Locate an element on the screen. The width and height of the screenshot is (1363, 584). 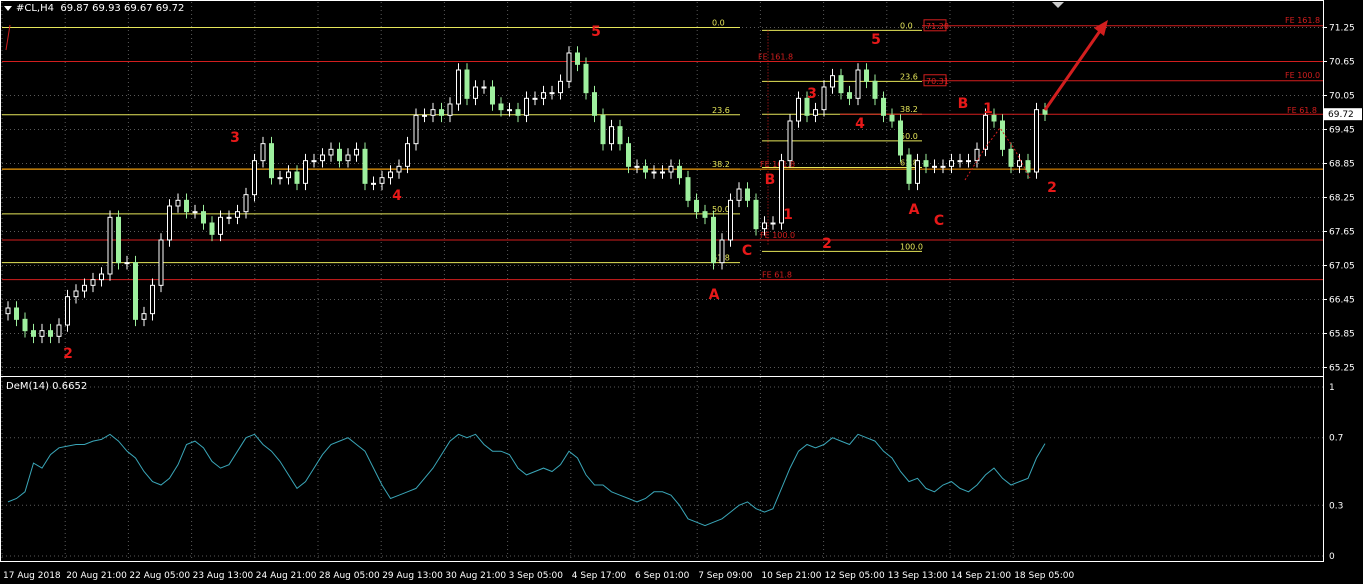
fib-label: 50.0 is located at coordinates (721, 209).